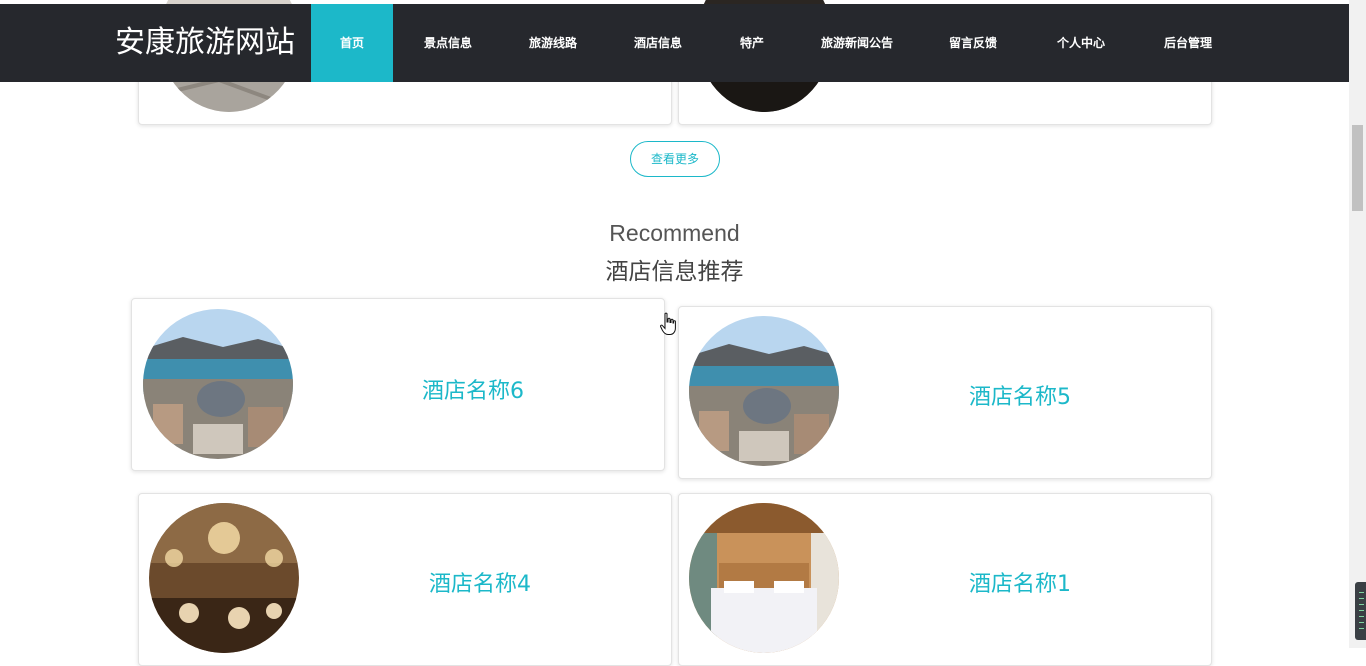 This screenshot has height=666, width=1366. I want to click on hotel-card: 酒店名称4, so click(405, 579).